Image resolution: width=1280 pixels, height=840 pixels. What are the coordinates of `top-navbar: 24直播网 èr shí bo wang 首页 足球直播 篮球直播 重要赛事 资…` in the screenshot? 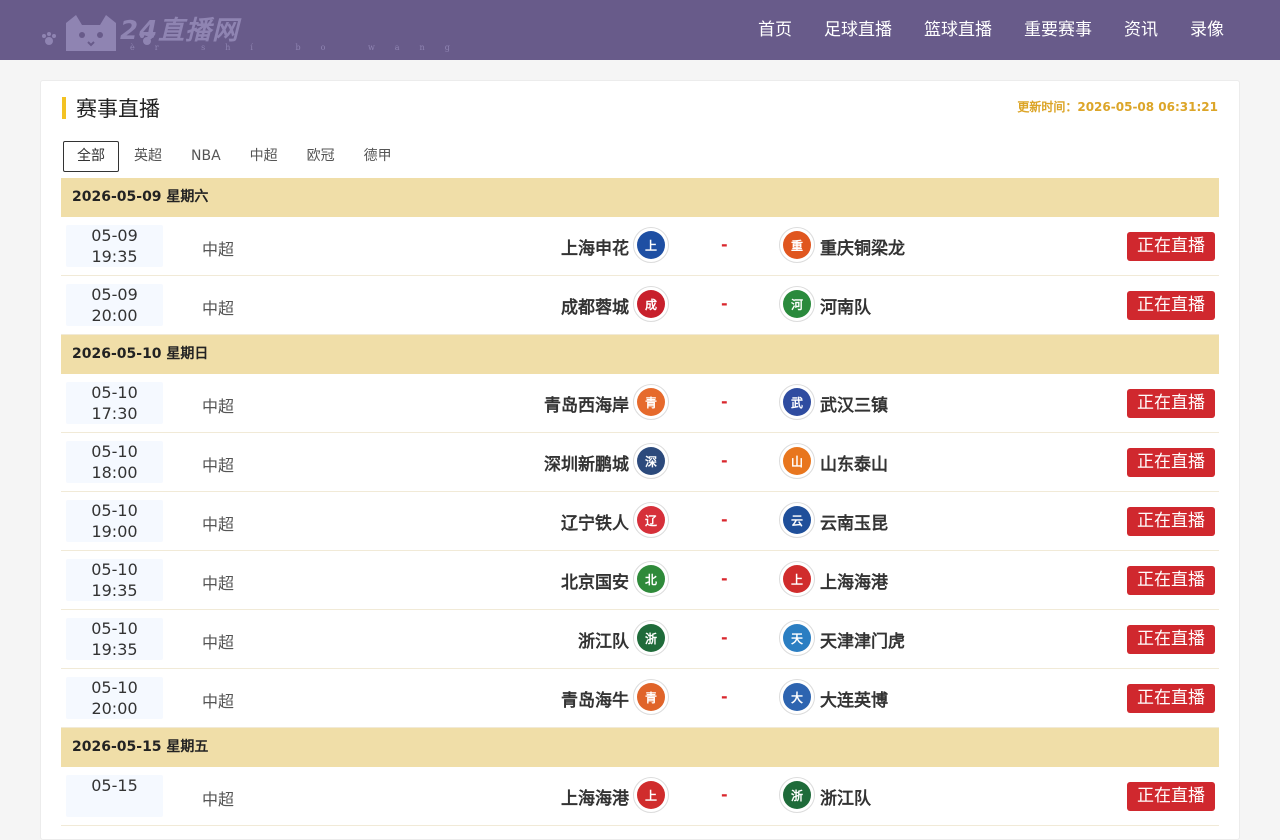 It's located at (640, 30).